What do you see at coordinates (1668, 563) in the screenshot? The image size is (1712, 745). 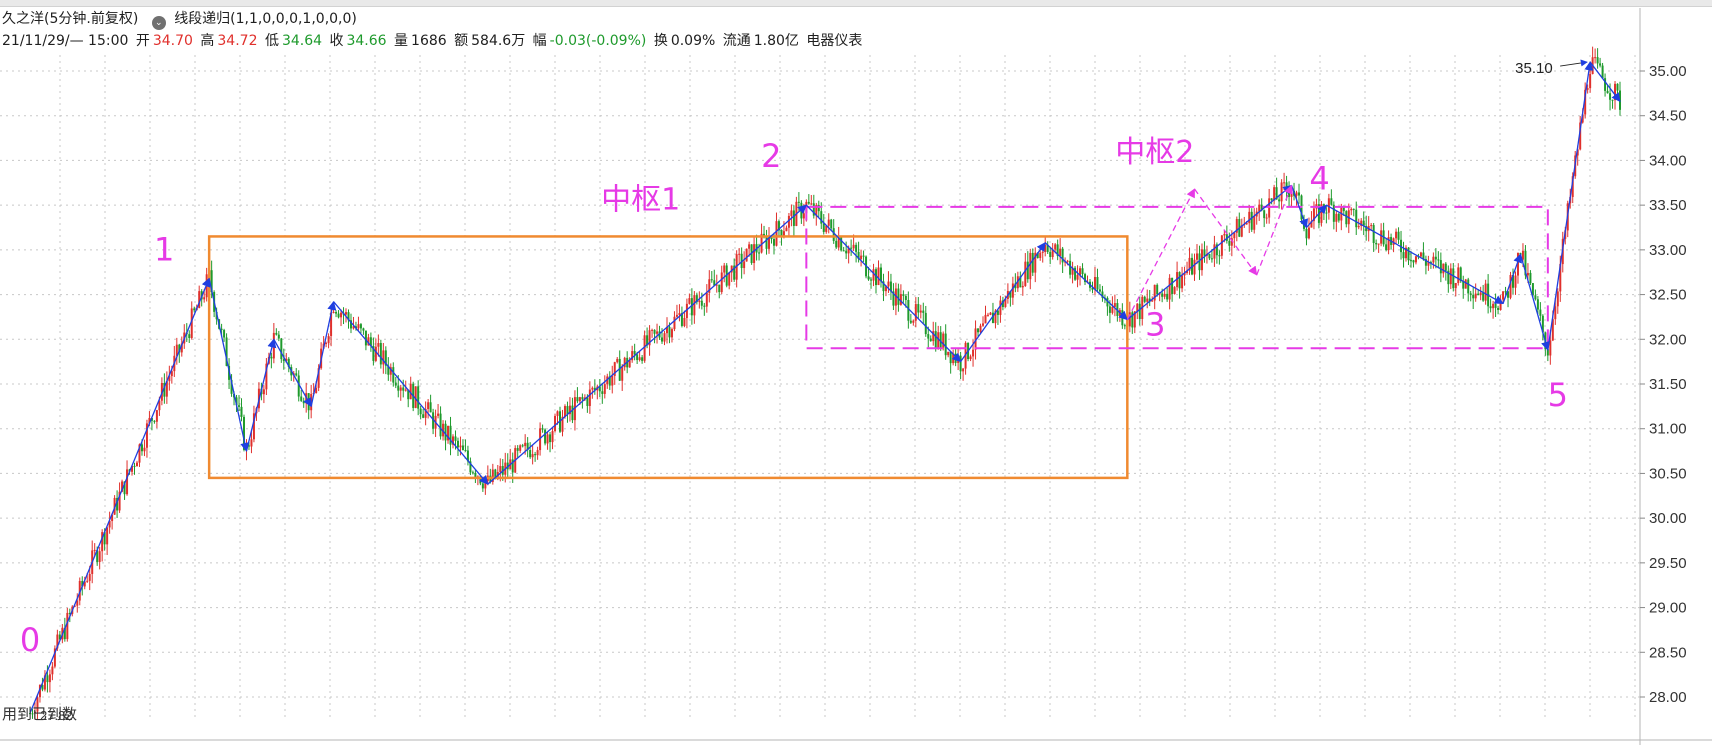 I see `axis-tick-label: 29.50` at bounding box center [1668, 563].